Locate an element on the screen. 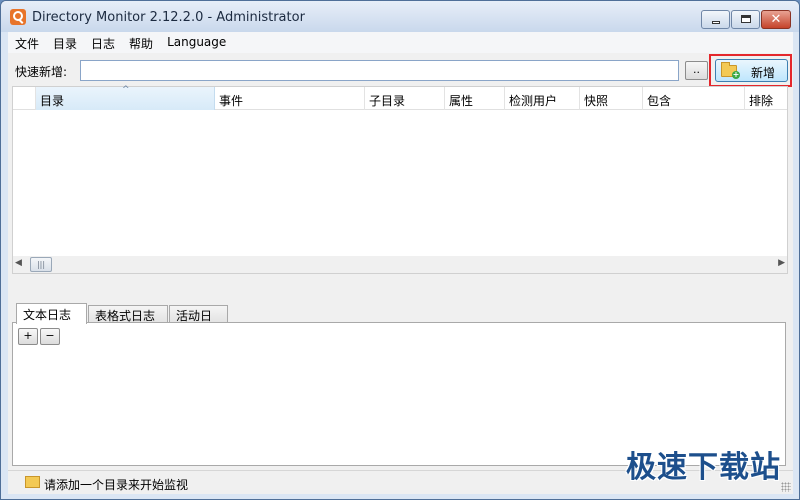 This screenshot has height=500, width=800. folder-icon is located at coordinates (32, 482).